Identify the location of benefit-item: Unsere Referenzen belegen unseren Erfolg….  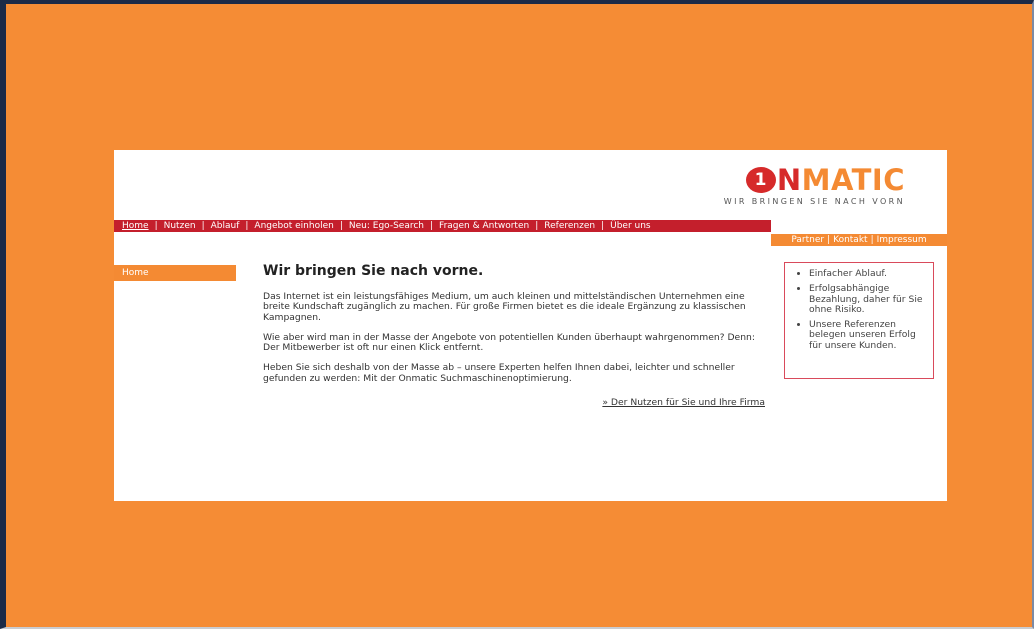
(866, 335).